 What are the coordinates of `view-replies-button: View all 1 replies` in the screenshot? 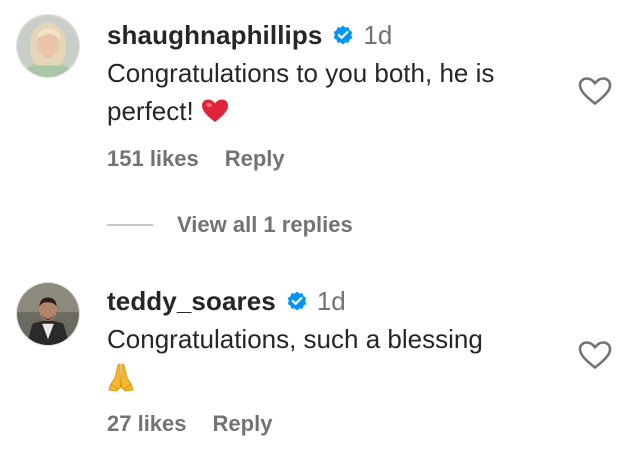 It's located at (230, 225).